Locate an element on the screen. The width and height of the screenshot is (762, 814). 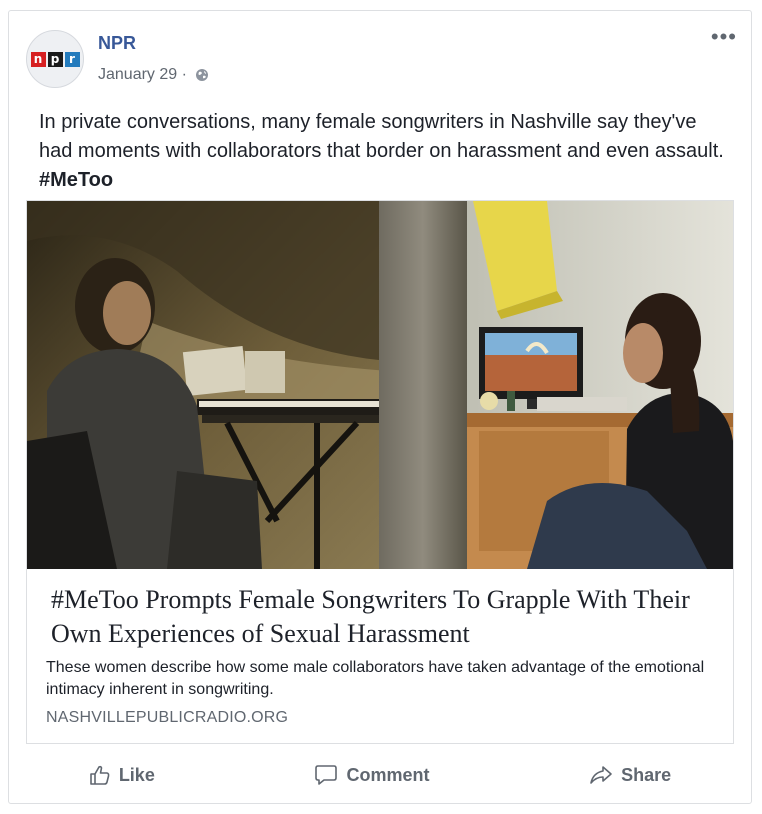
speech-bubble-icon is located at coordinates (326, 775).